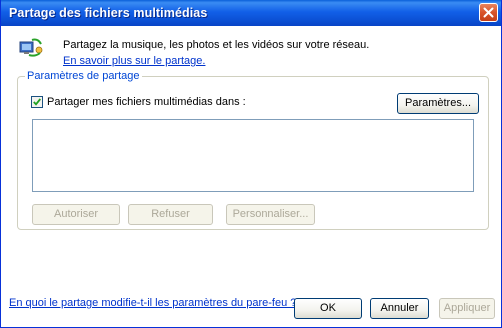 This screenshot has height=328, width=502. I want to click on apply-button: Appliquer, so click(467, 308).